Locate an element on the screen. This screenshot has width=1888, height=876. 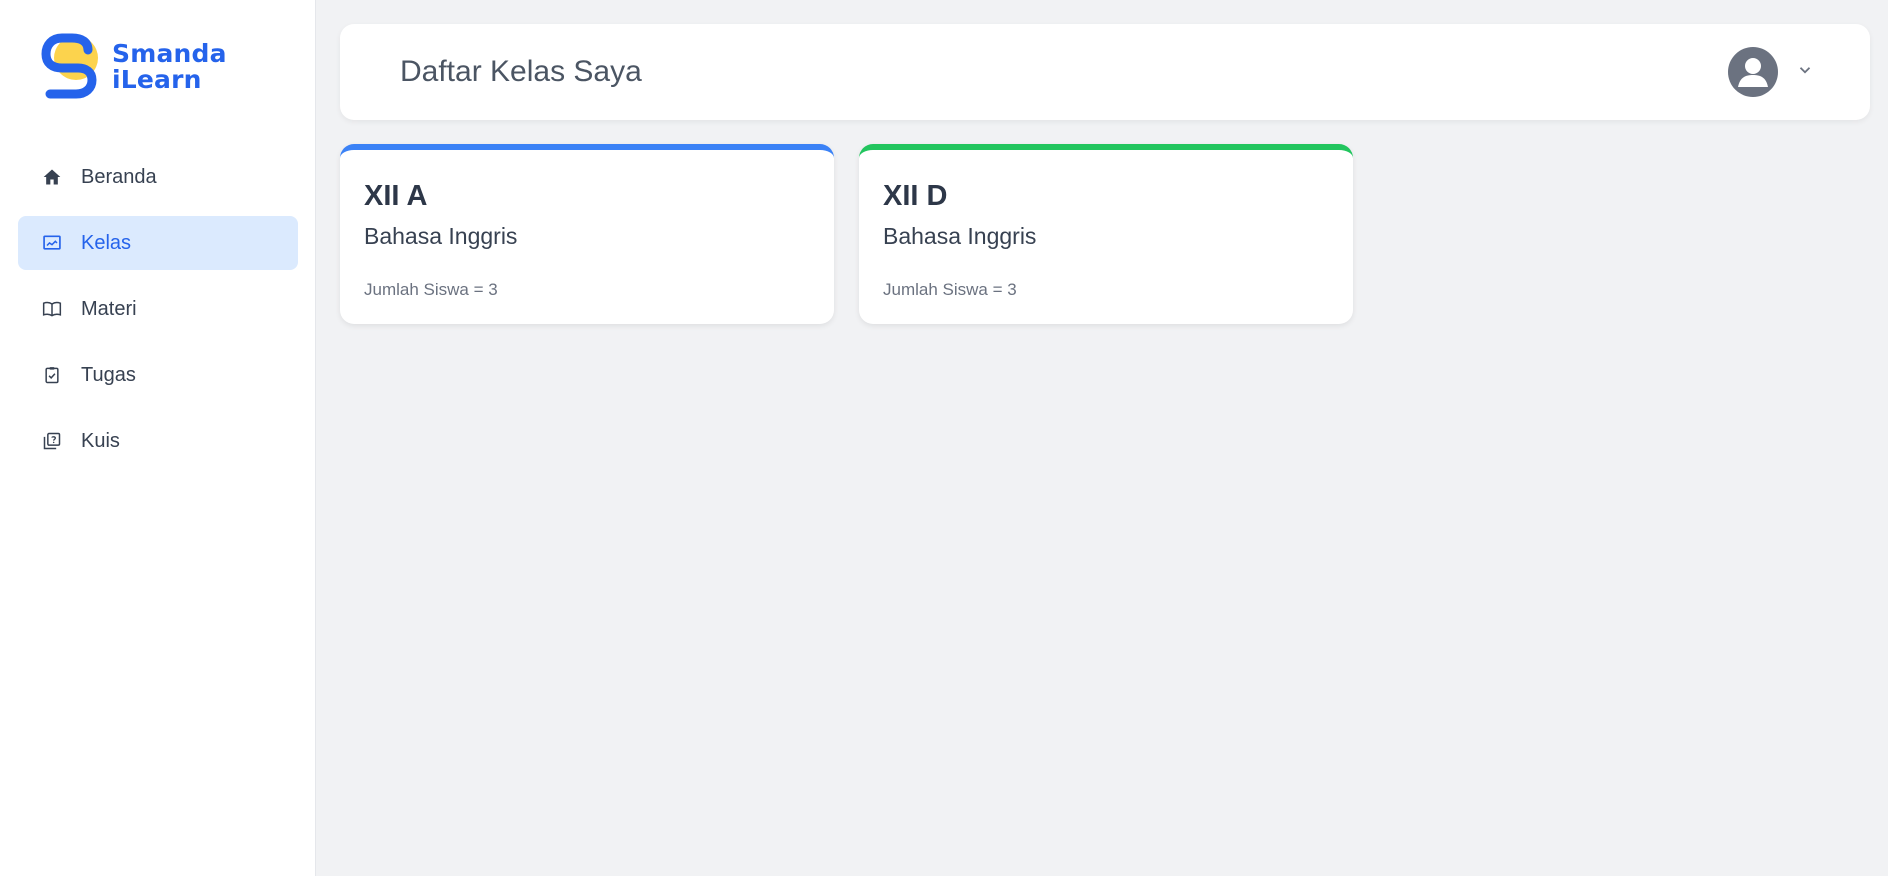
user-avatar-icon is located at coordinates (1753, 72).